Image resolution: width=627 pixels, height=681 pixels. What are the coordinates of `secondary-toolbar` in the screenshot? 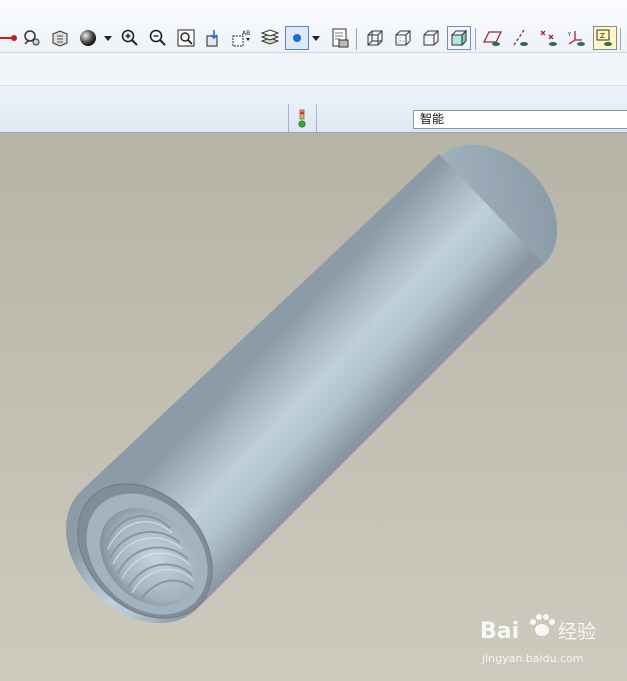 It's located at (313, 69).